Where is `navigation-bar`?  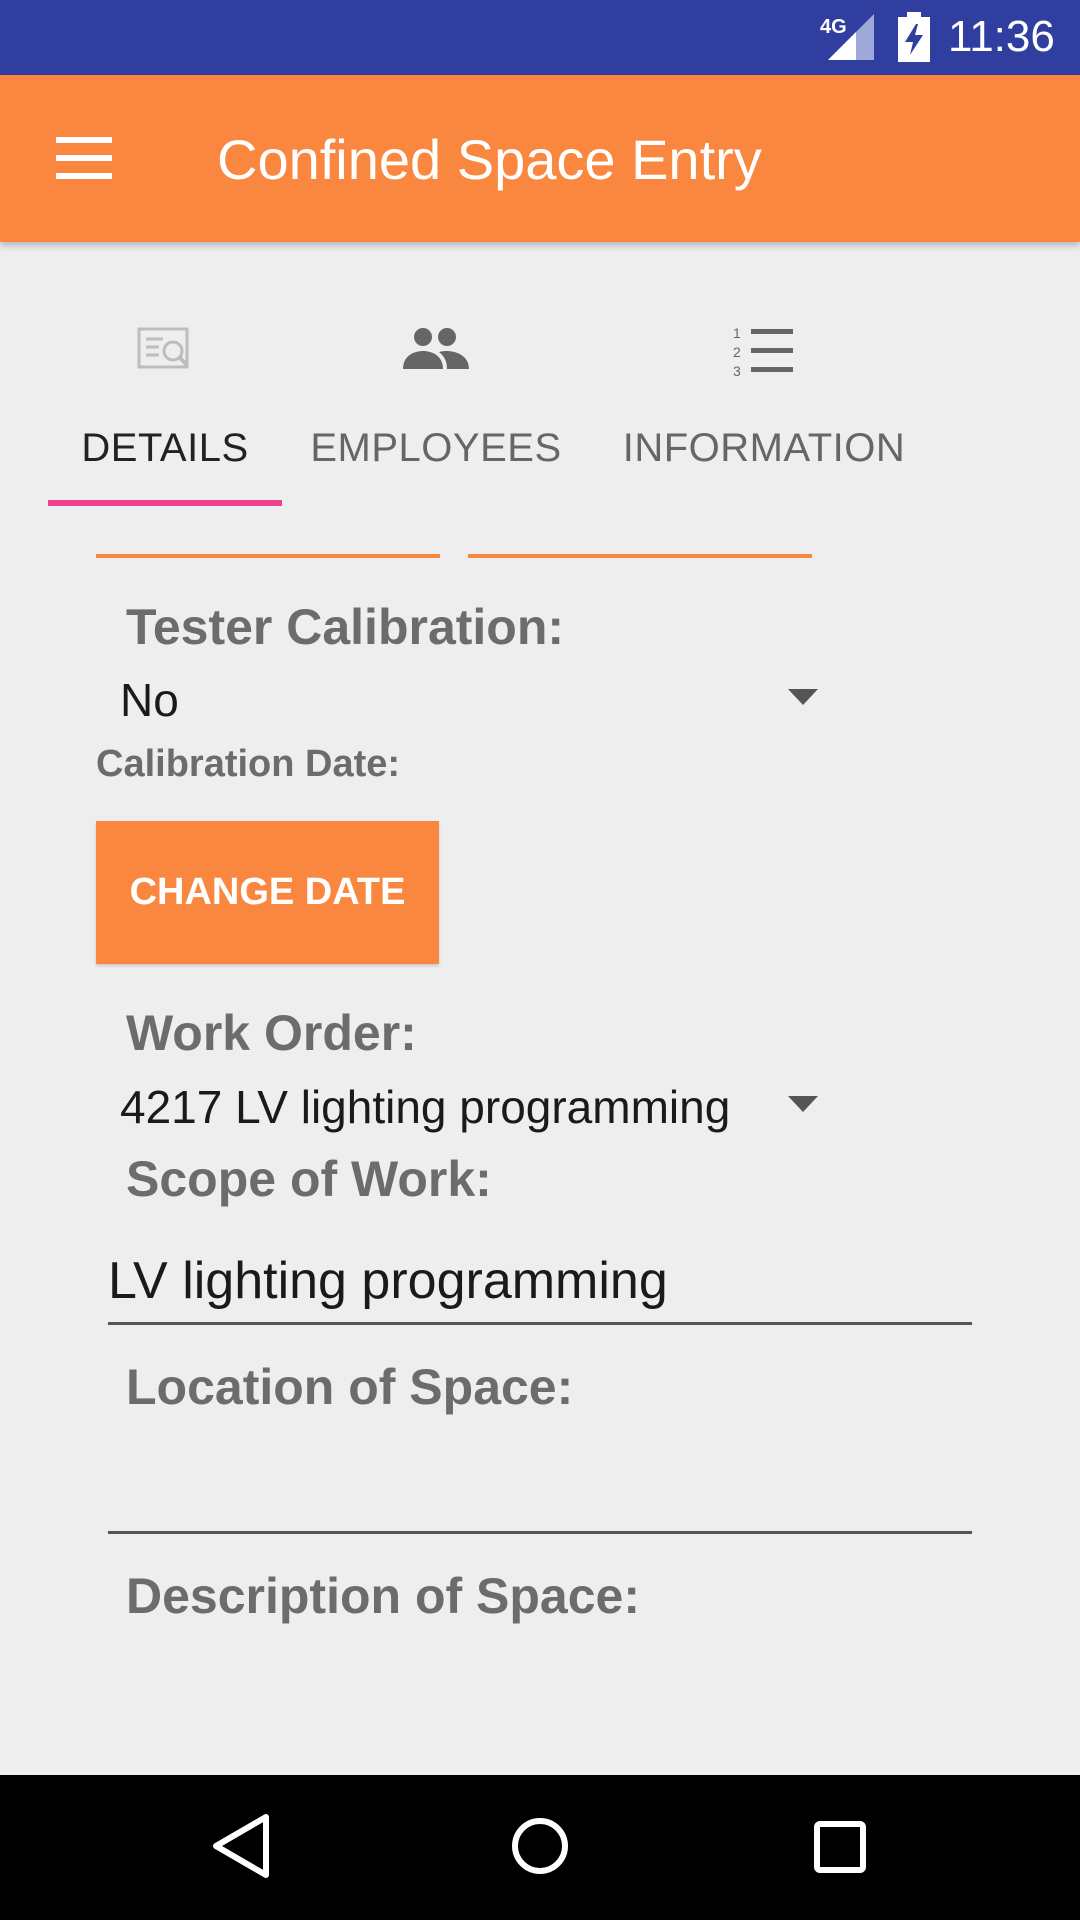
navigation-bar is located at coordinates (540, 1847).